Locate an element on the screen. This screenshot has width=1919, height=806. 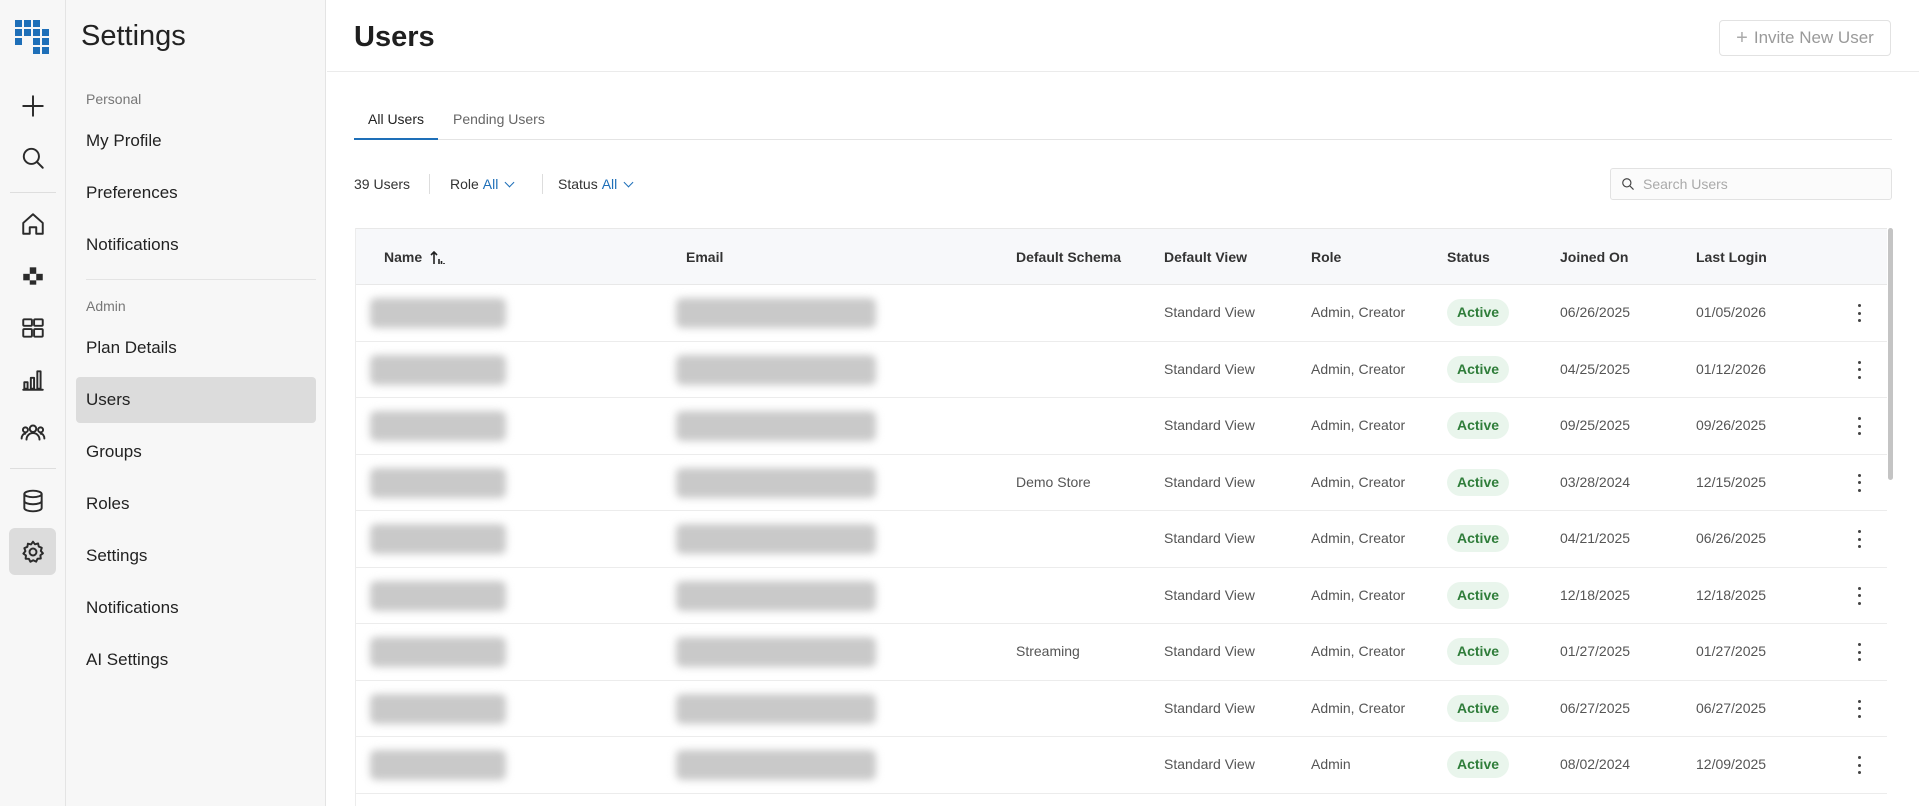
tab-pending-users: Pending Users is located at coordinates (499, 122).